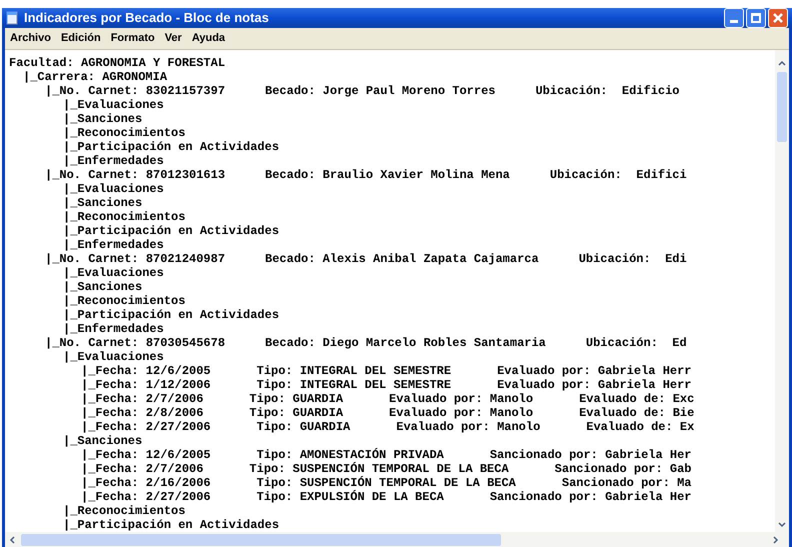 This screenshot has height=547, width=792. I want to click on text-line: Evaluado de: Exc, so click(636, 399).